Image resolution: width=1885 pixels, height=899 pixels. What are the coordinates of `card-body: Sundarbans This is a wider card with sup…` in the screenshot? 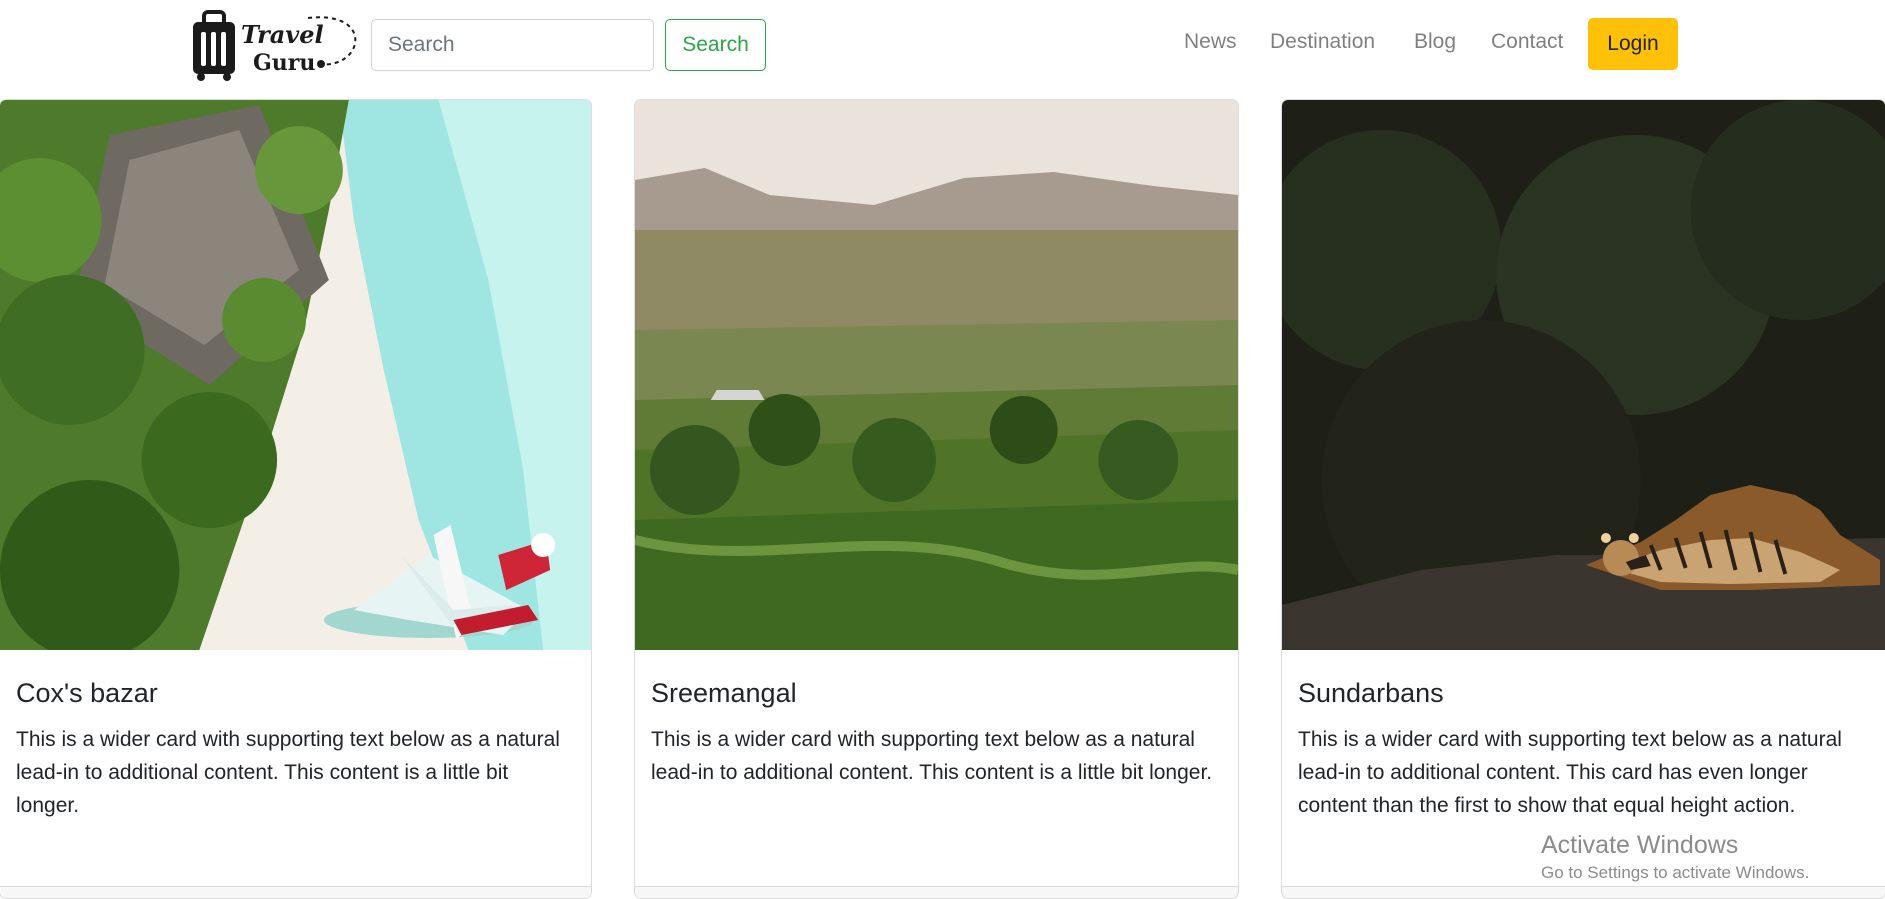 It's located at (1583, 750).